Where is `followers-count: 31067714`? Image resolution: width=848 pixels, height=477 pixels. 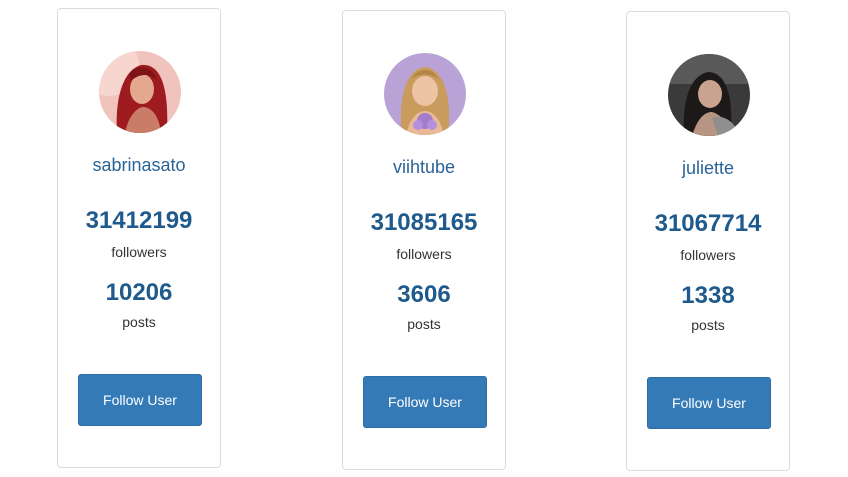 followers-count: 31067714 is located at coordinates (708, 223).